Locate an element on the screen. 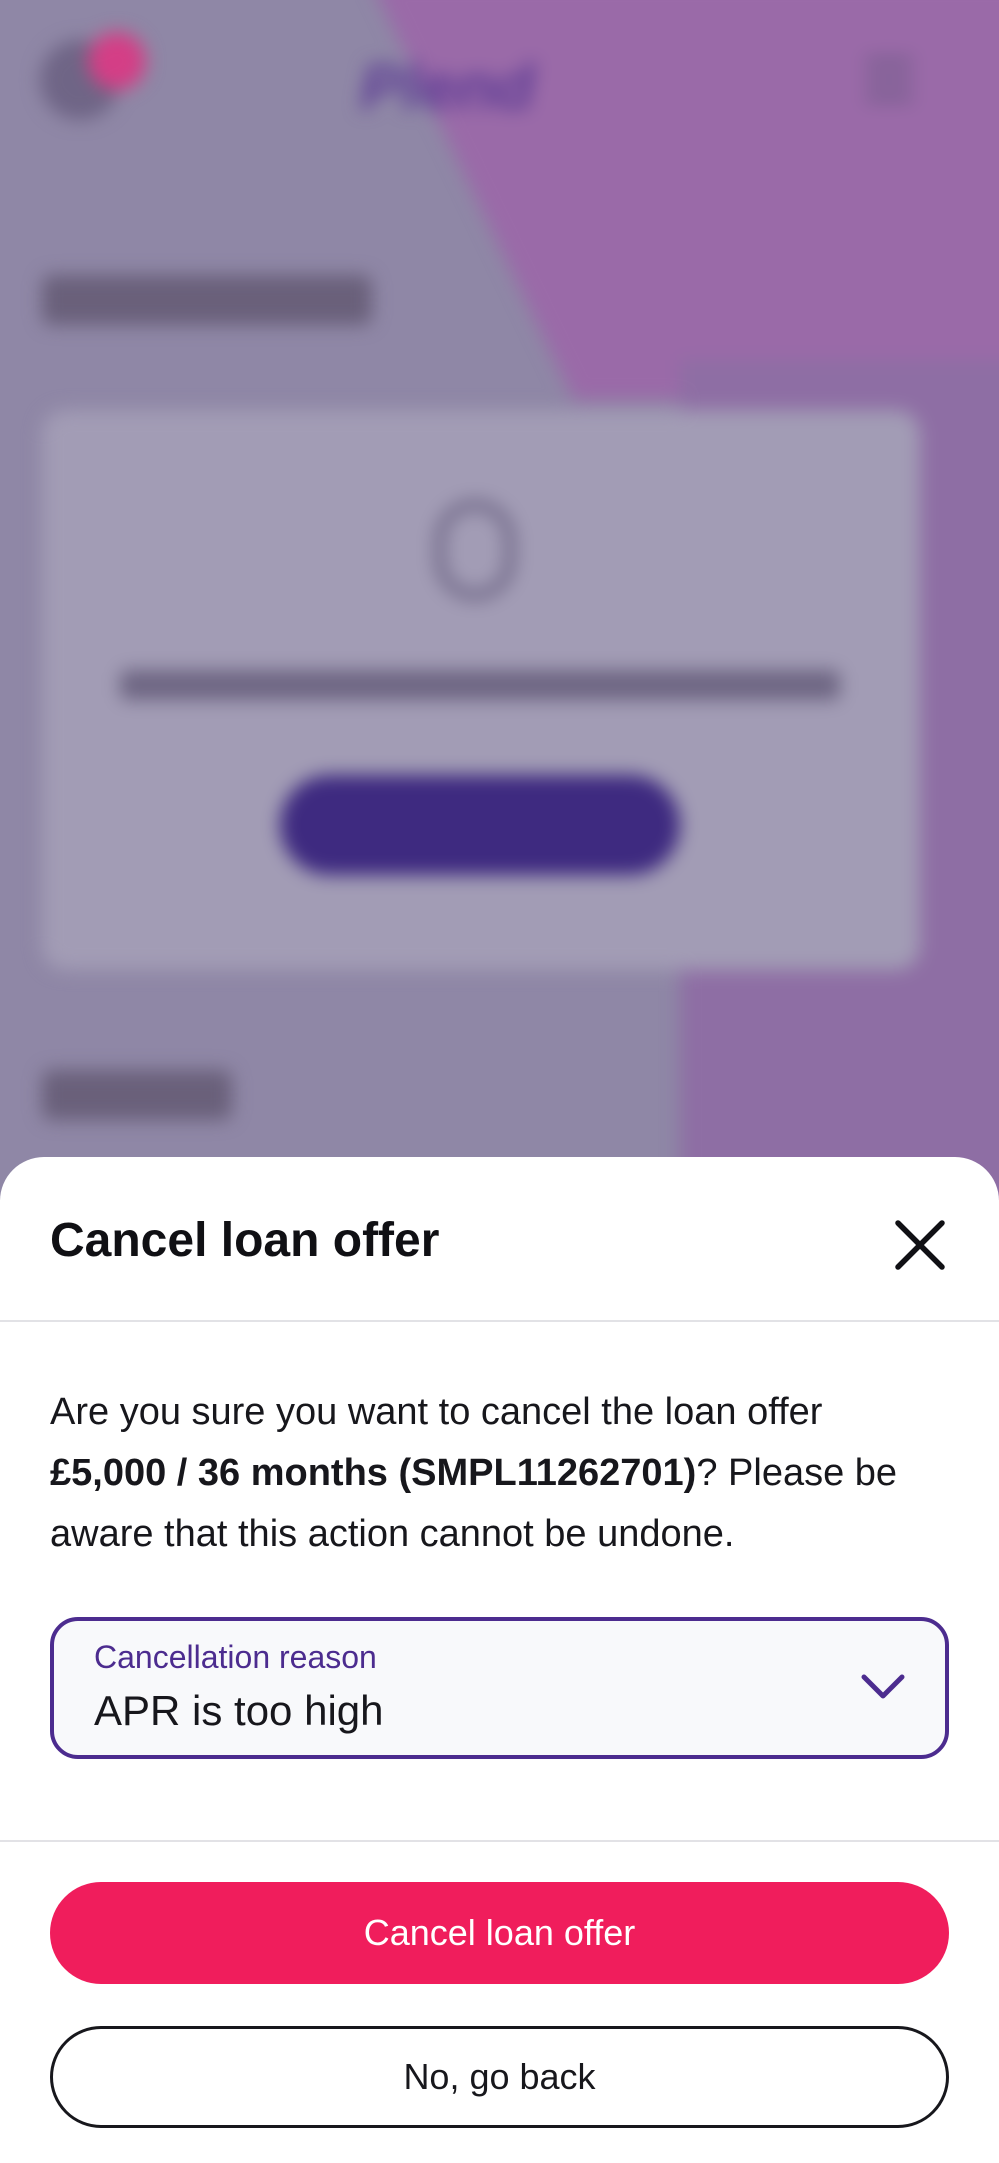 The image size is (999, 2163). loan-offer-summary: £5,000 / 36 months (SMPL11262701) is located at coordinates (373, 1473).